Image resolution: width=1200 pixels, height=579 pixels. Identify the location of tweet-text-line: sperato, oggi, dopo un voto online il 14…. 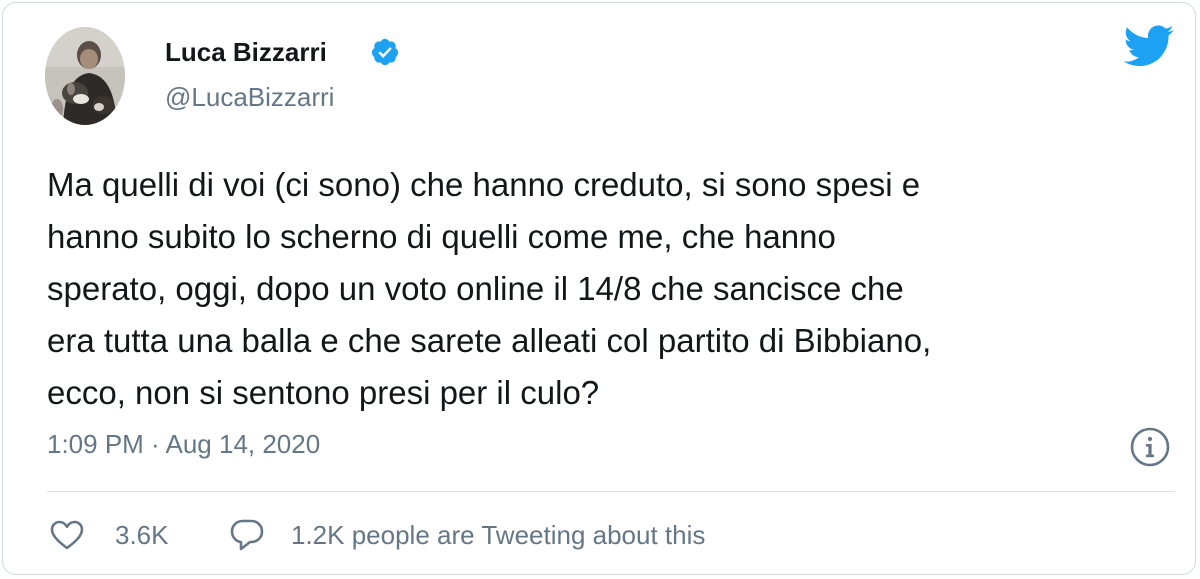
(475, 288).